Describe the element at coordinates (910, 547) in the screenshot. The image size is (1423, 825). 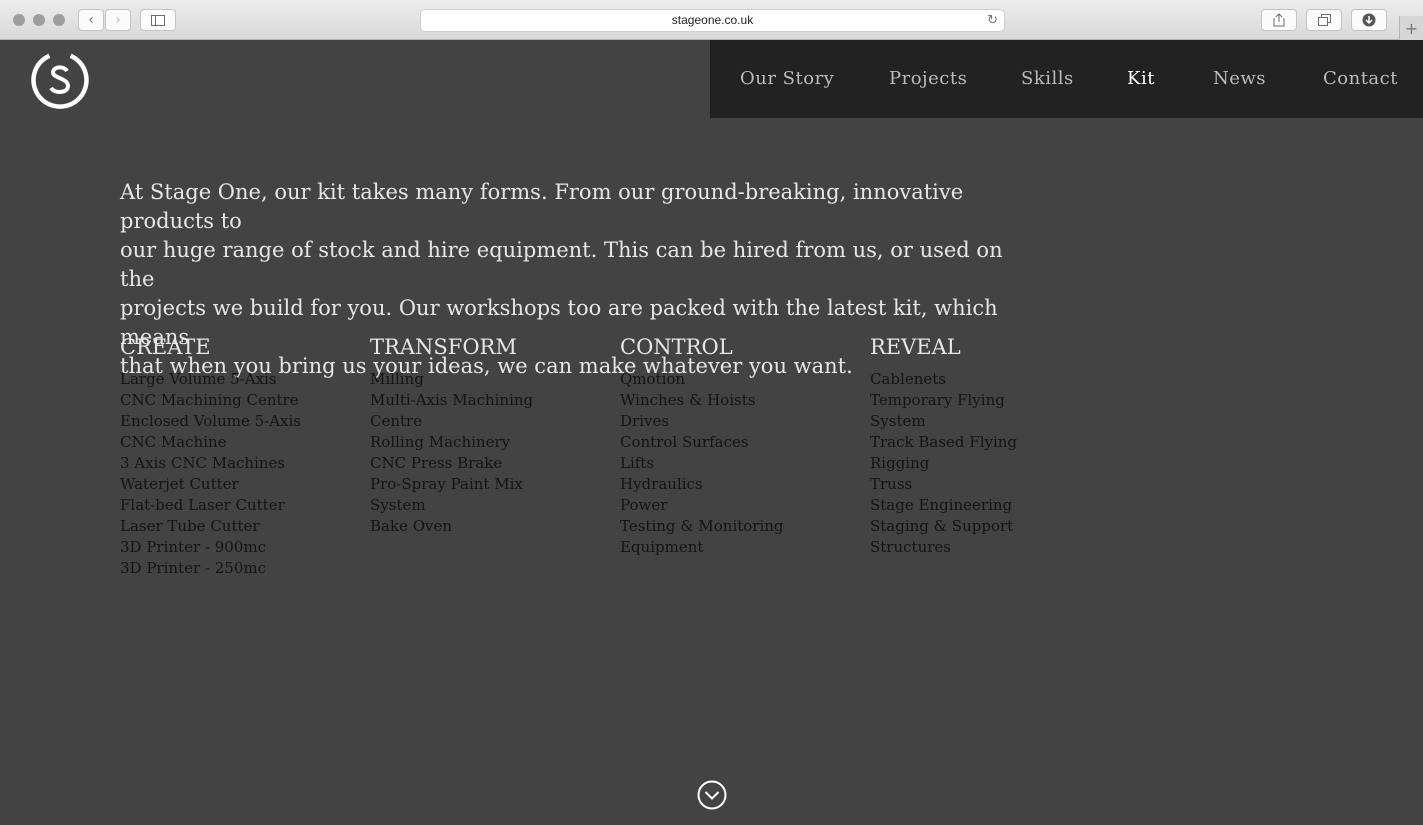
I see `list-item: Structures` at that location.